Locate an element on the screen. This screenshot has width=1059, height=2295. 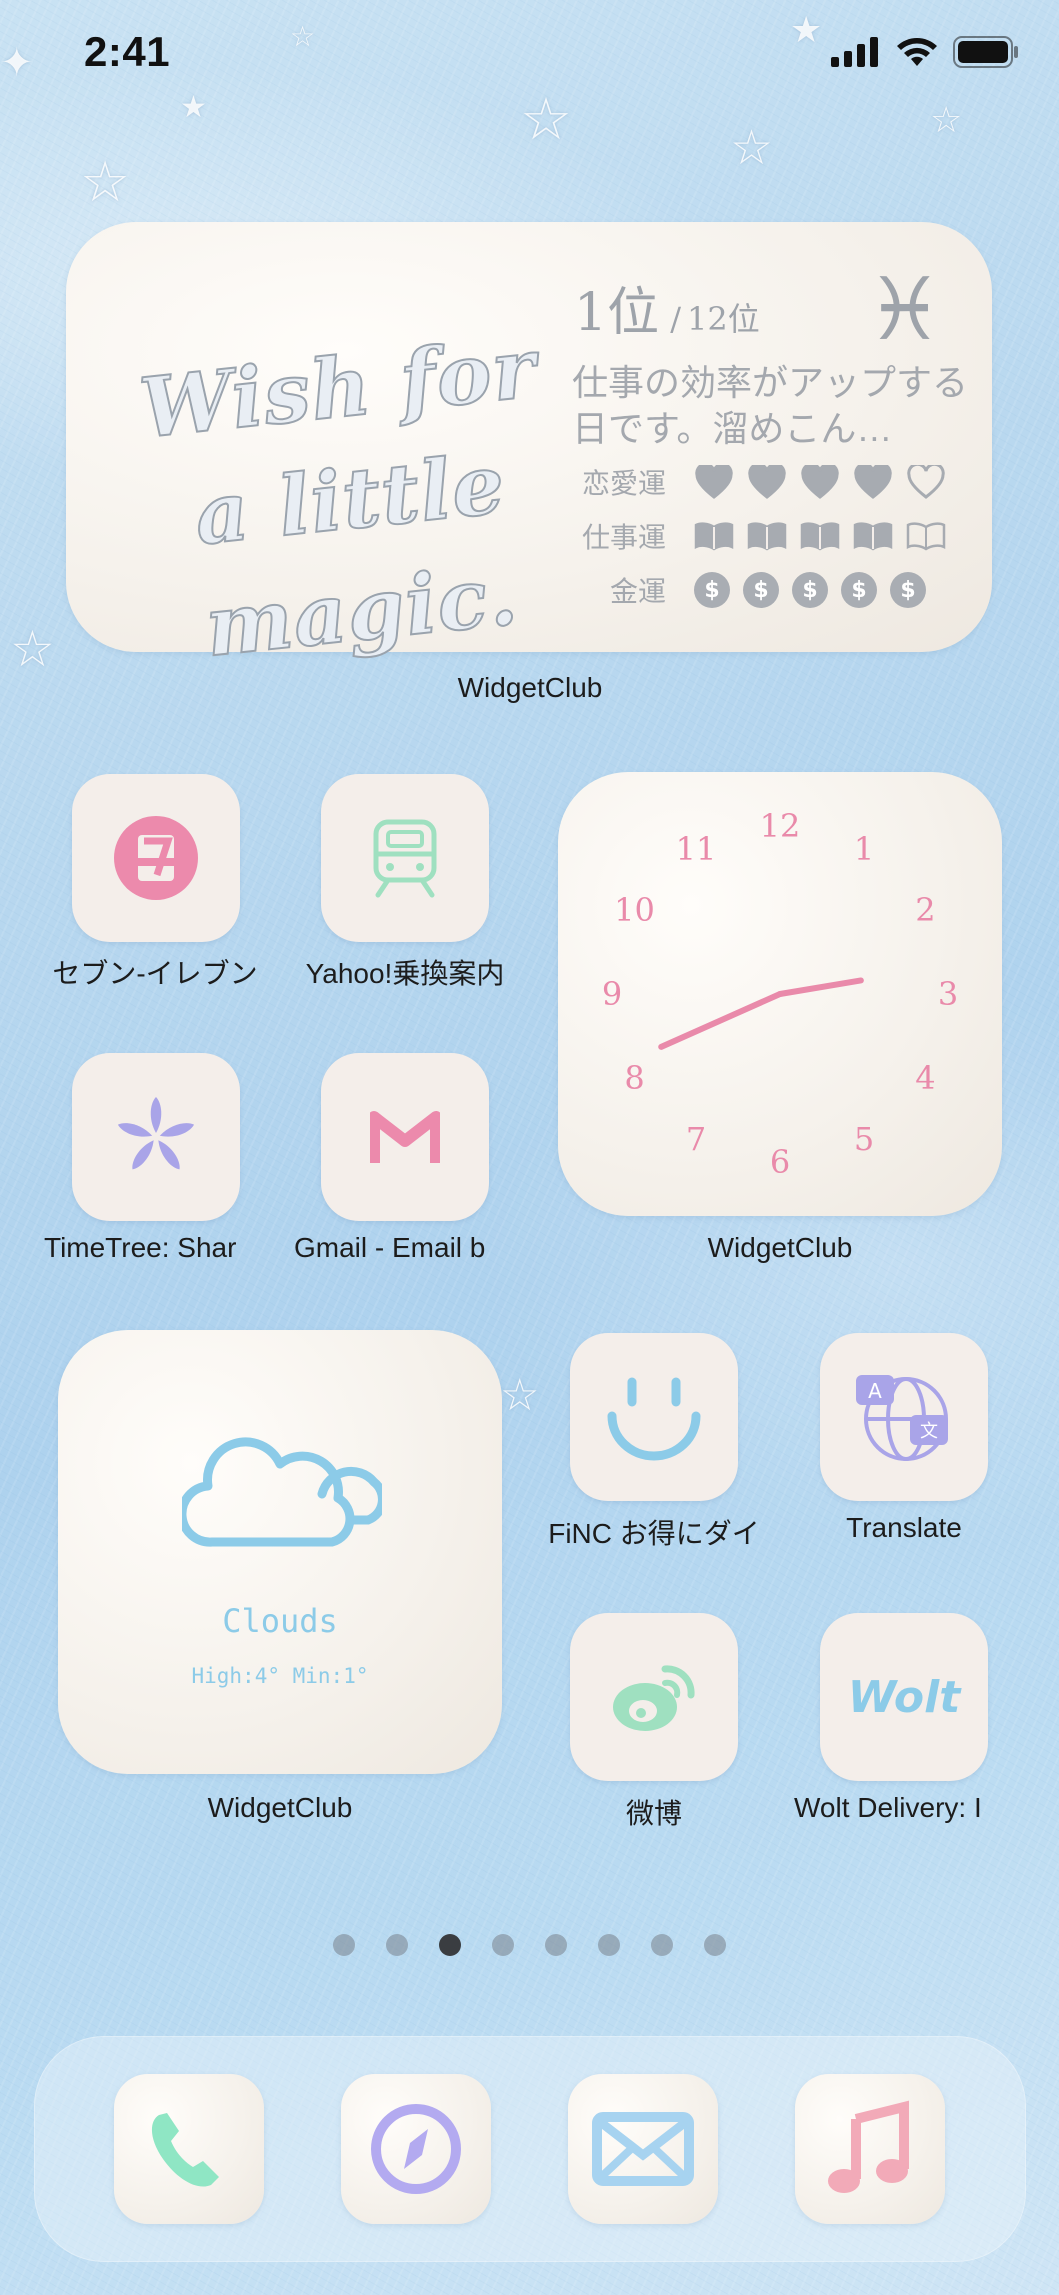
safari-app is located at coordinates (416, 2149).